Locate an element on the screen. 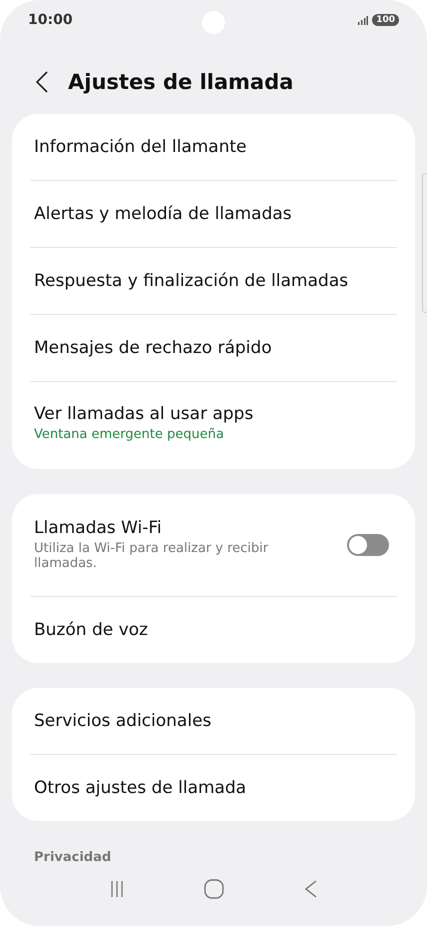  item-title: Respuesta y finalización de llamadas is located at coordinates (192, 280).